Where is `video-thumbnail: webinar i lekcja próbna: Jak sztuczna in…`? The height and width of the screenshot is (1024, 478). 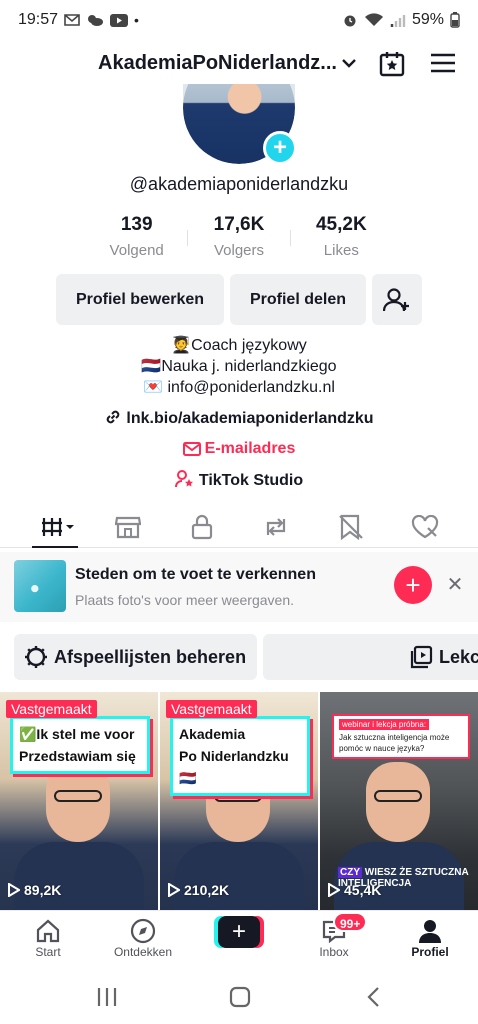 video-thumbnail: webinar i lekcja próbna: Jak sztuczna in… is located at coordinates (399, 801).